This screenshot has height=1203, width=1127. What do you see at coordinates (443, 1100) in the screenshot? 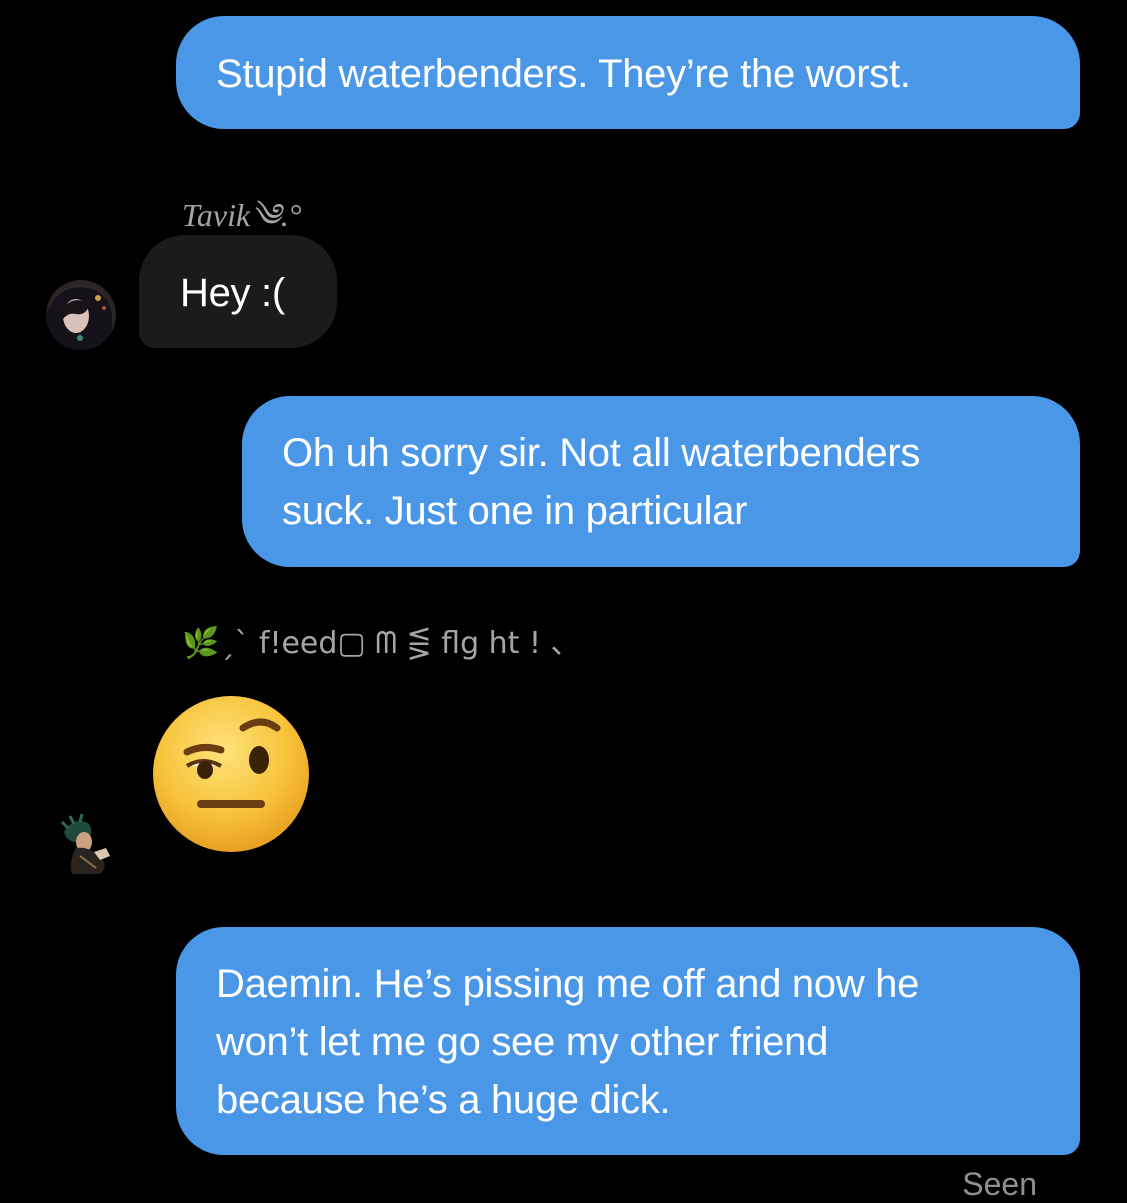
I see `message-text-line: because he’s a huge dick.` at bounding box center [443, 1100].